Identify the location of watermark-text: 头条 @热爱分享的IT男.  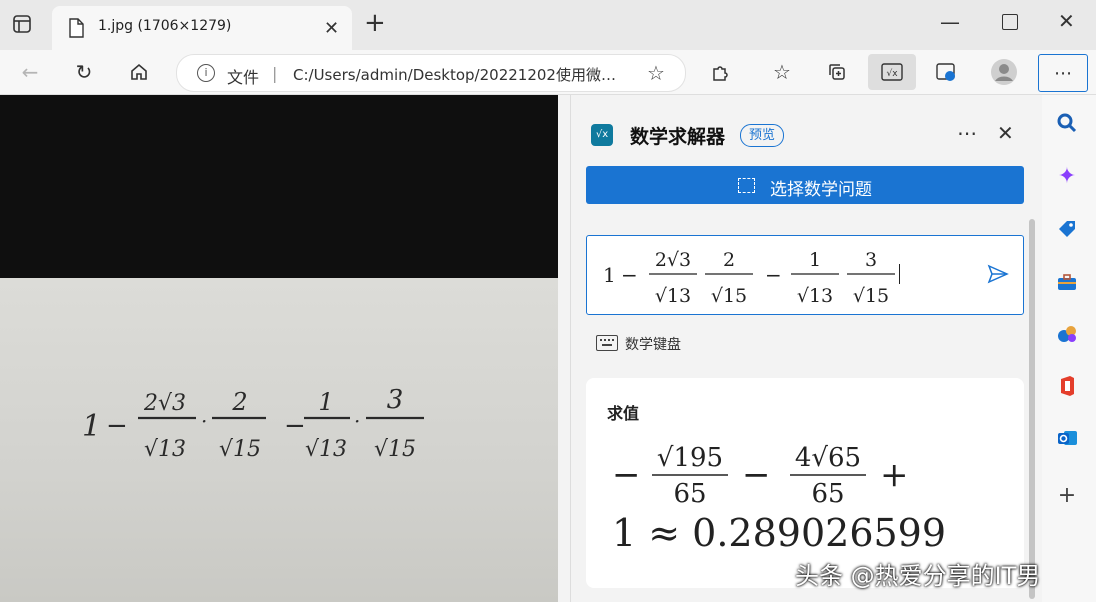
(918, 576).